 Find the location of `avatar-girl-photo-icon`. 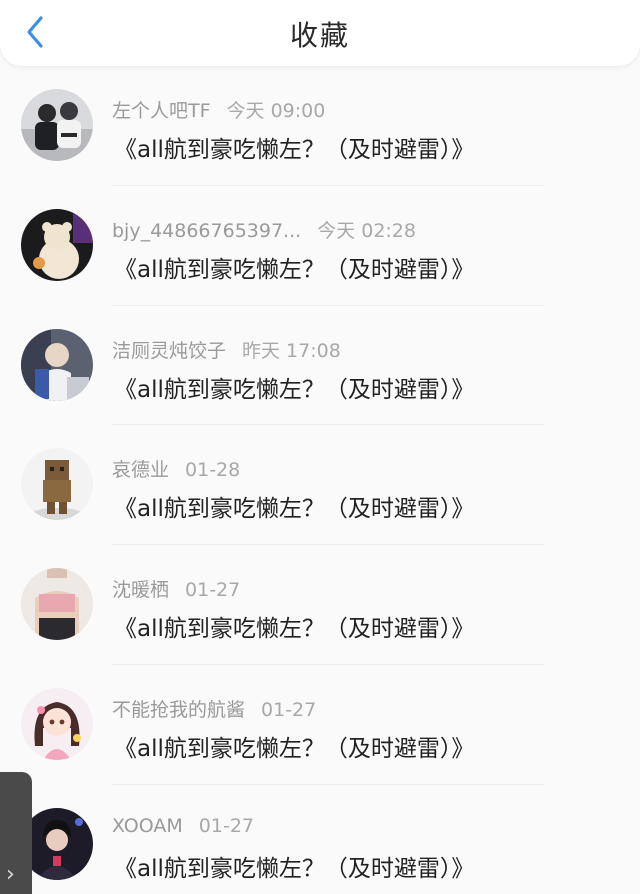

avatar-girl-photo-icon is located at coordinates (57, 604).